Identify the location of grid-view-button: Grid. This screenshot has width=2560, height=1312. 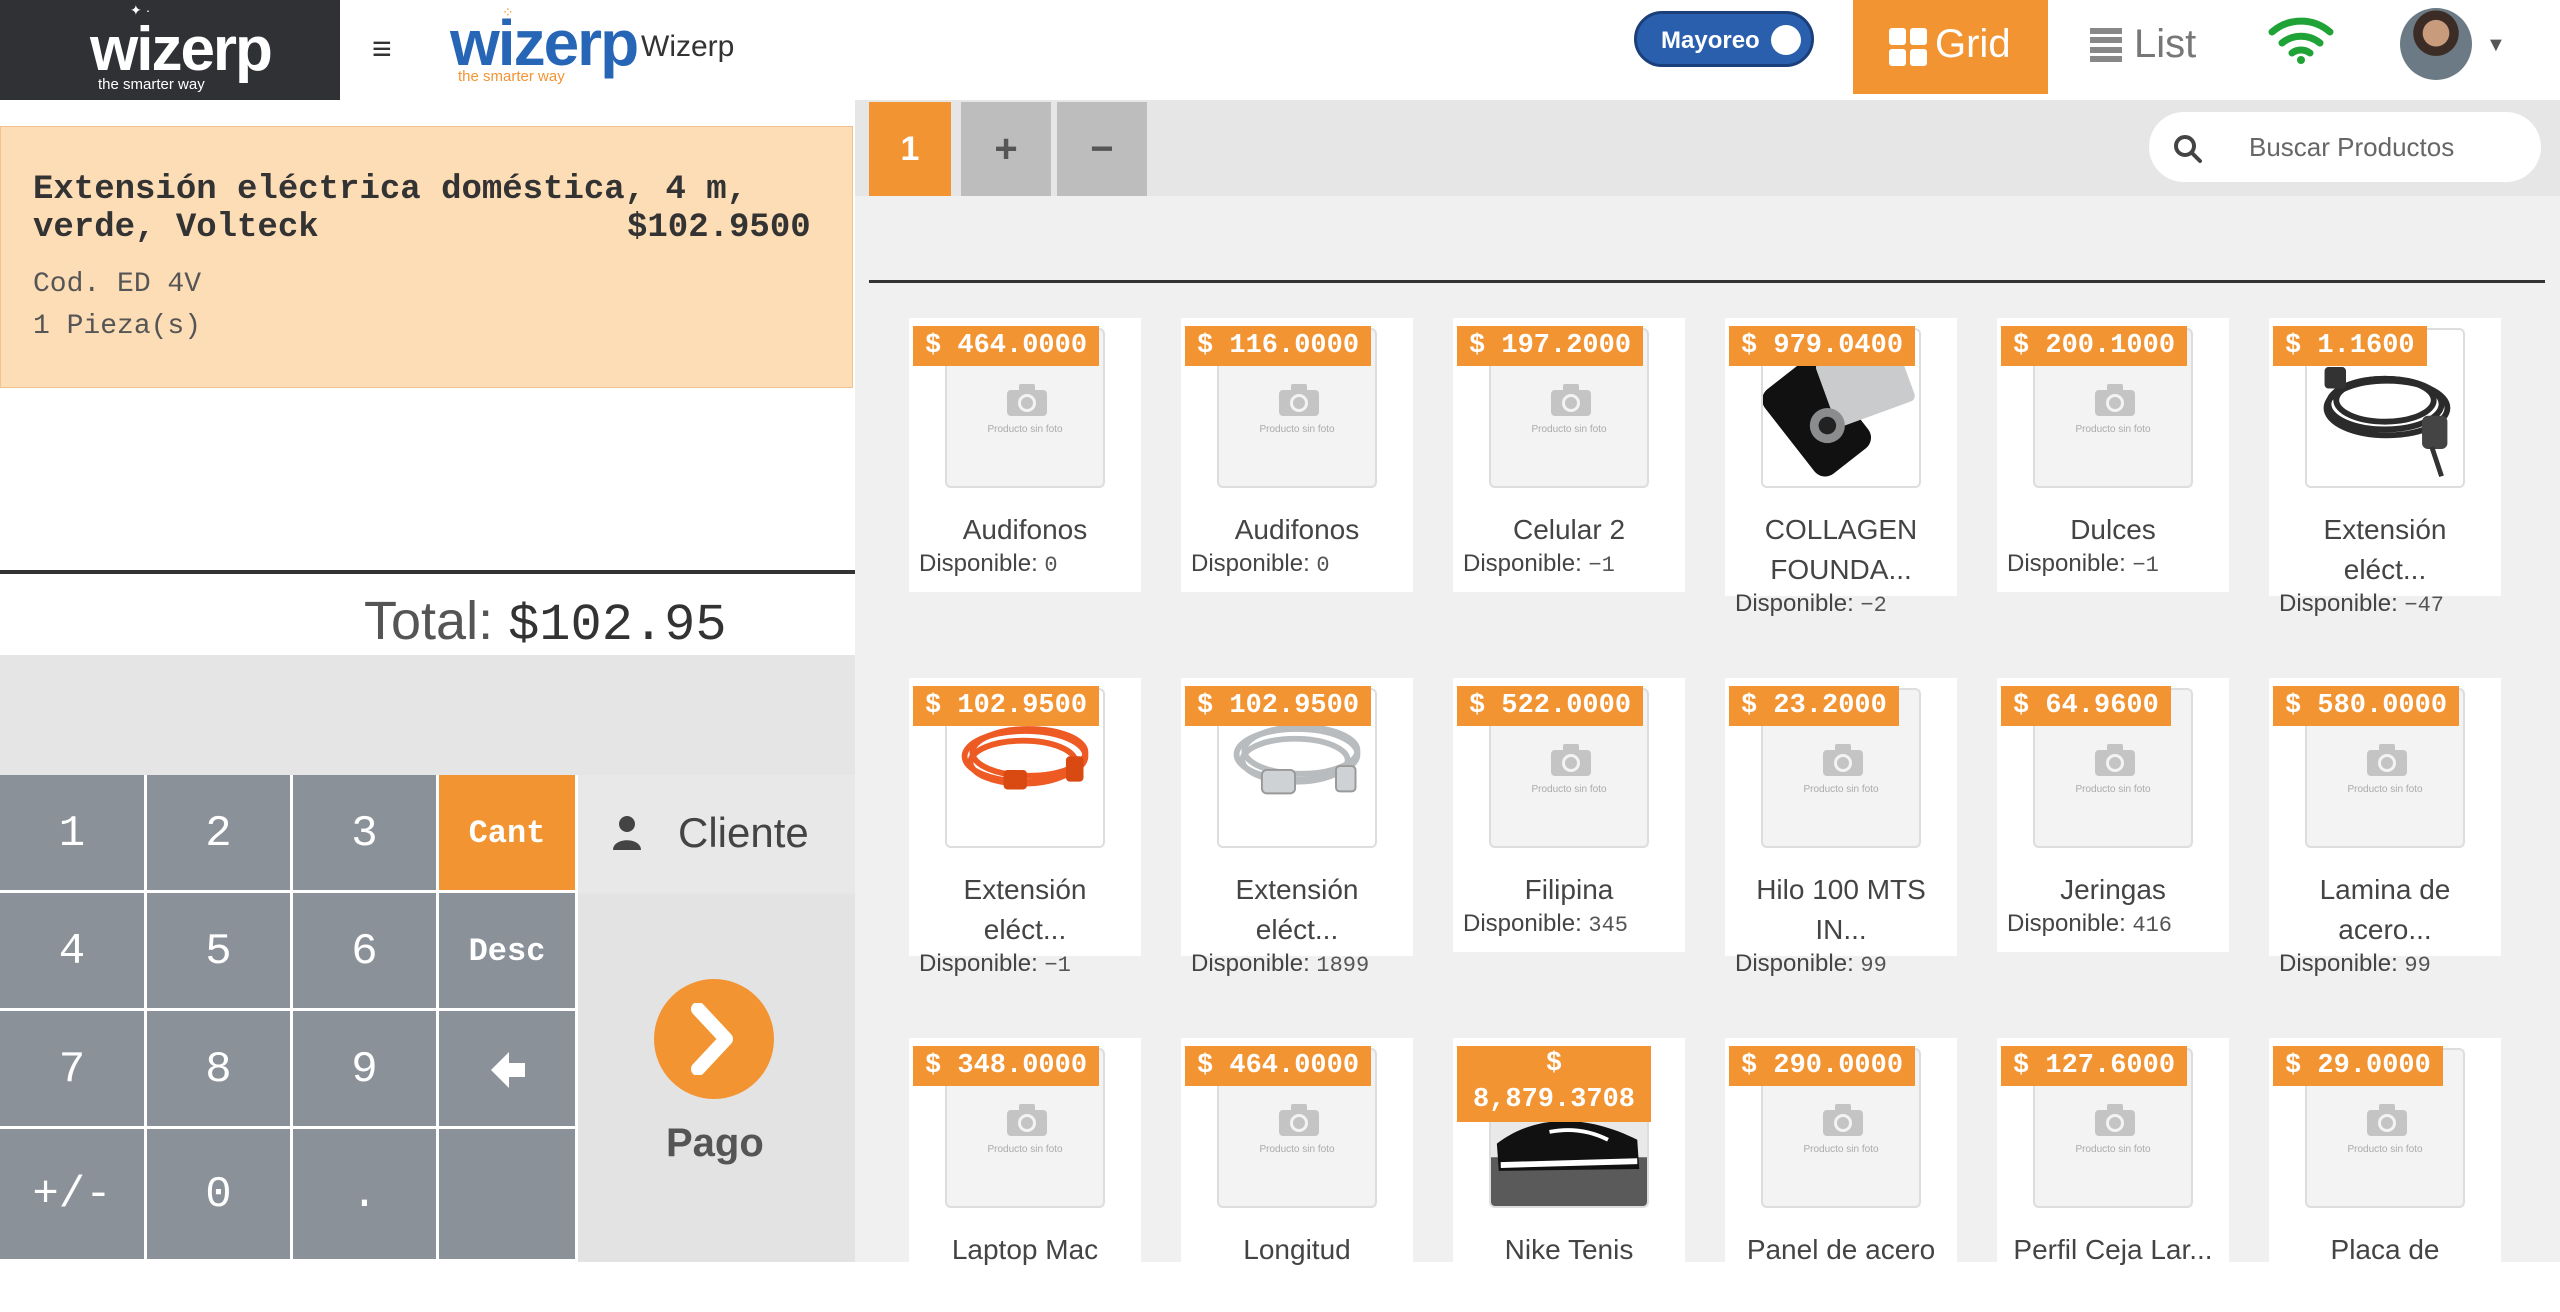
(1950, 47).